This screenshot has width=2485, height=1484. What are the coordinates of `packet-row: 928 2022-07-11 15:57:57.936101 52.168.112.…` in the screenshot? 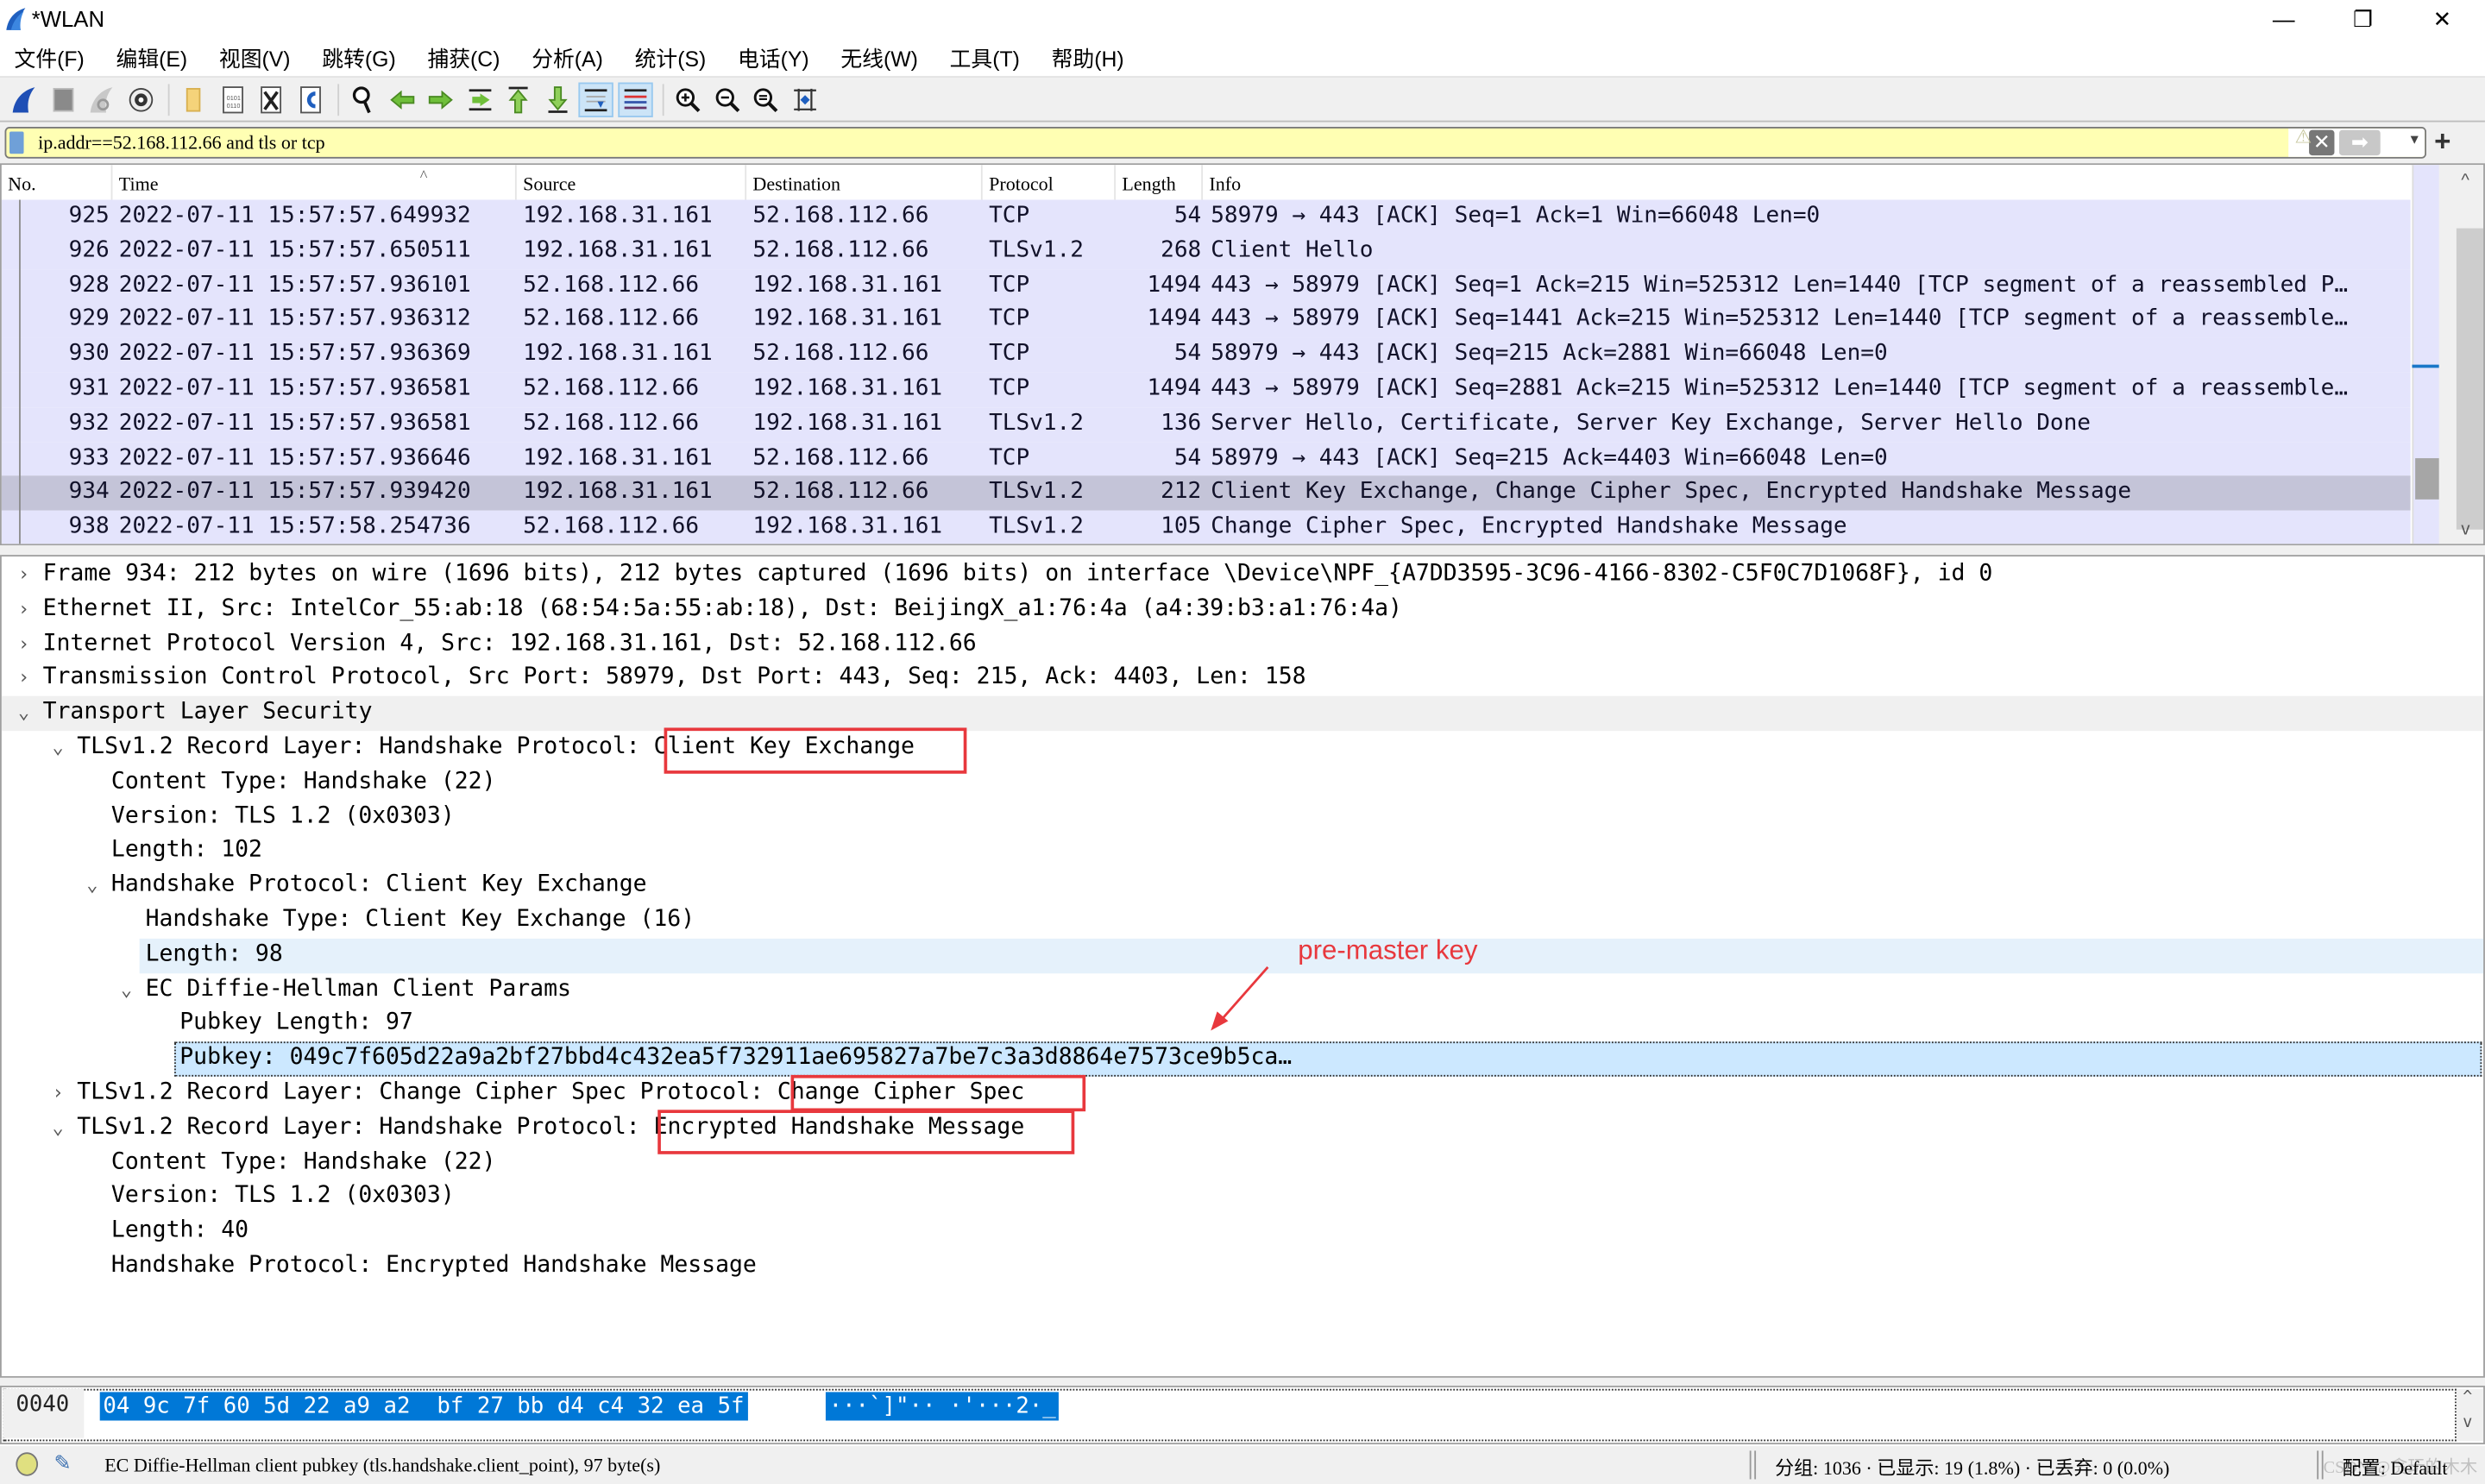 It's located at (1206, 286).